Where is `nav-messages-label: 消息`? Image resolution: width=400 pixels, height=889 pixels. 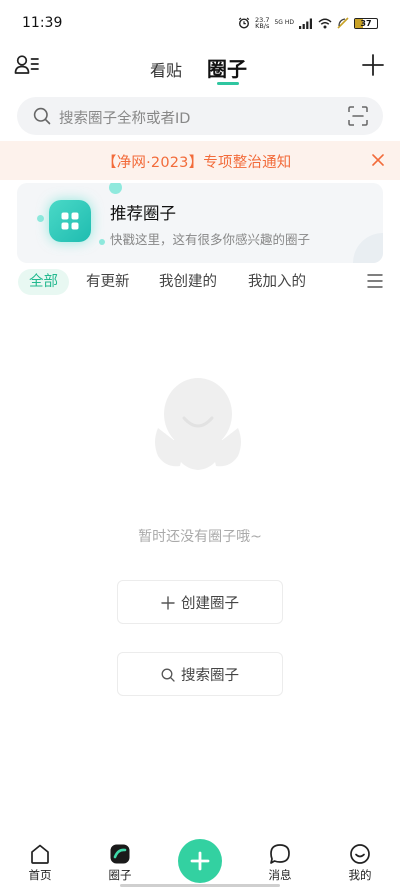 nav-messages-label: 消息 is located at coordinates (280, 875).